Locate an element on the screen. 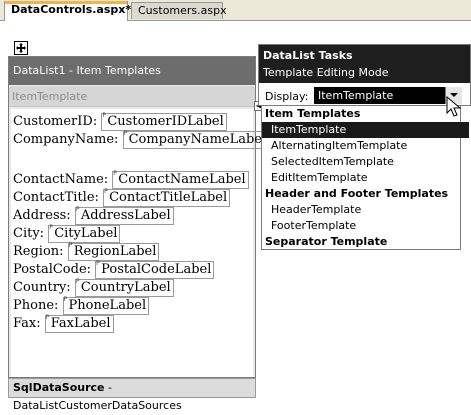 Image resolution: width=471 pixels, height=415 pixels. dropdown-group-separator: Separator Template is located at coordinates (326, 241).